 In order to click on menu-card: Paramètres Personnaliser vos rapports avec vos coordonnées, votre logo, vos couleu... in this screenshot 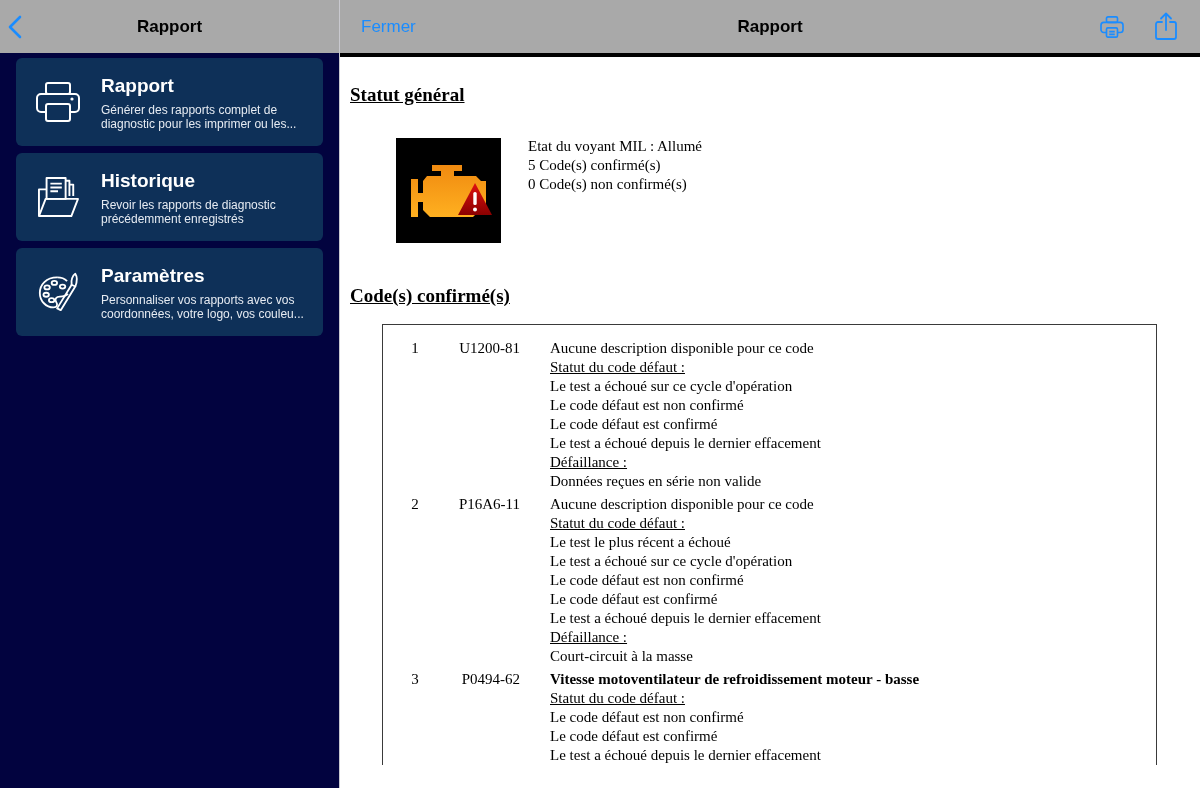, I will do `click(169, 292)`.